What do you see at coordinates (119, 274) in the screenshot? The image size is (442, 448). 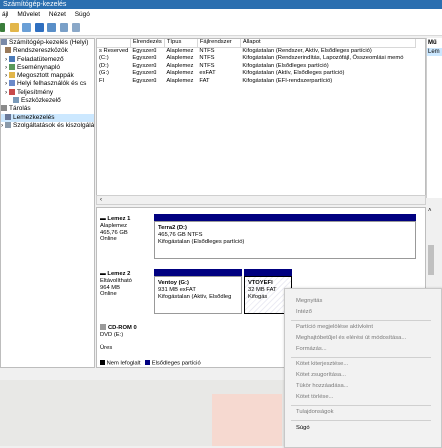 I see `disk2-name: Lemez 2` at bounding box center [119, 274].